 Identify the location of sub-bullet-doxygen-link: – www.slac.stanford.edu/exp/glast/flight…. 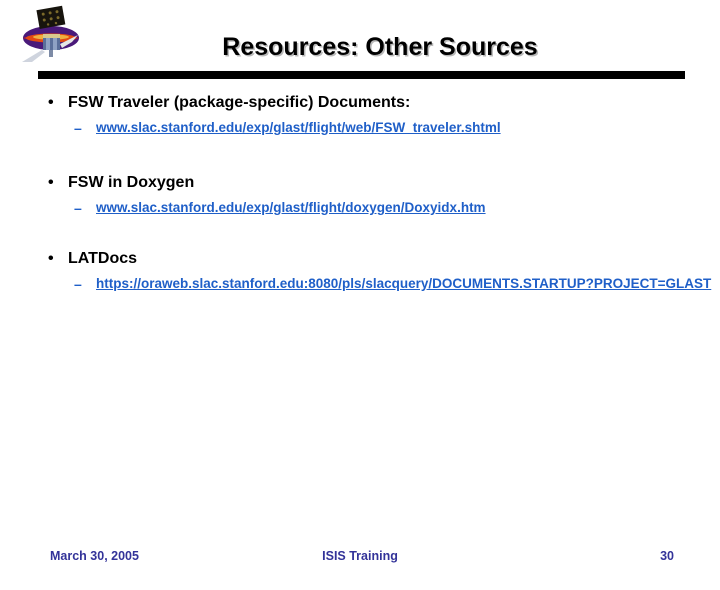
(360, 208).